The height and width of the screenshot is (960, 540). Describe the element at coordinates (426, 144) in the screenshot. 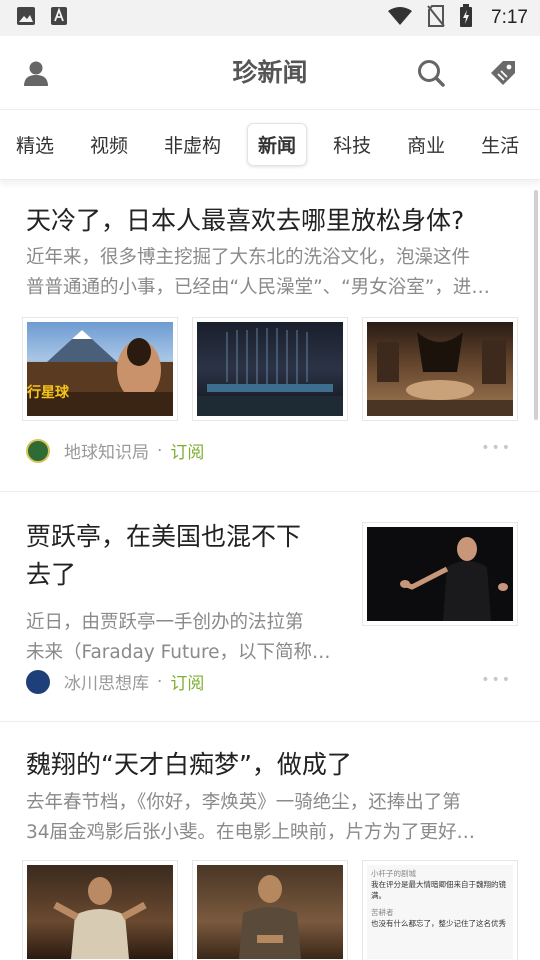

I see `tab-business: 商业` at that location.